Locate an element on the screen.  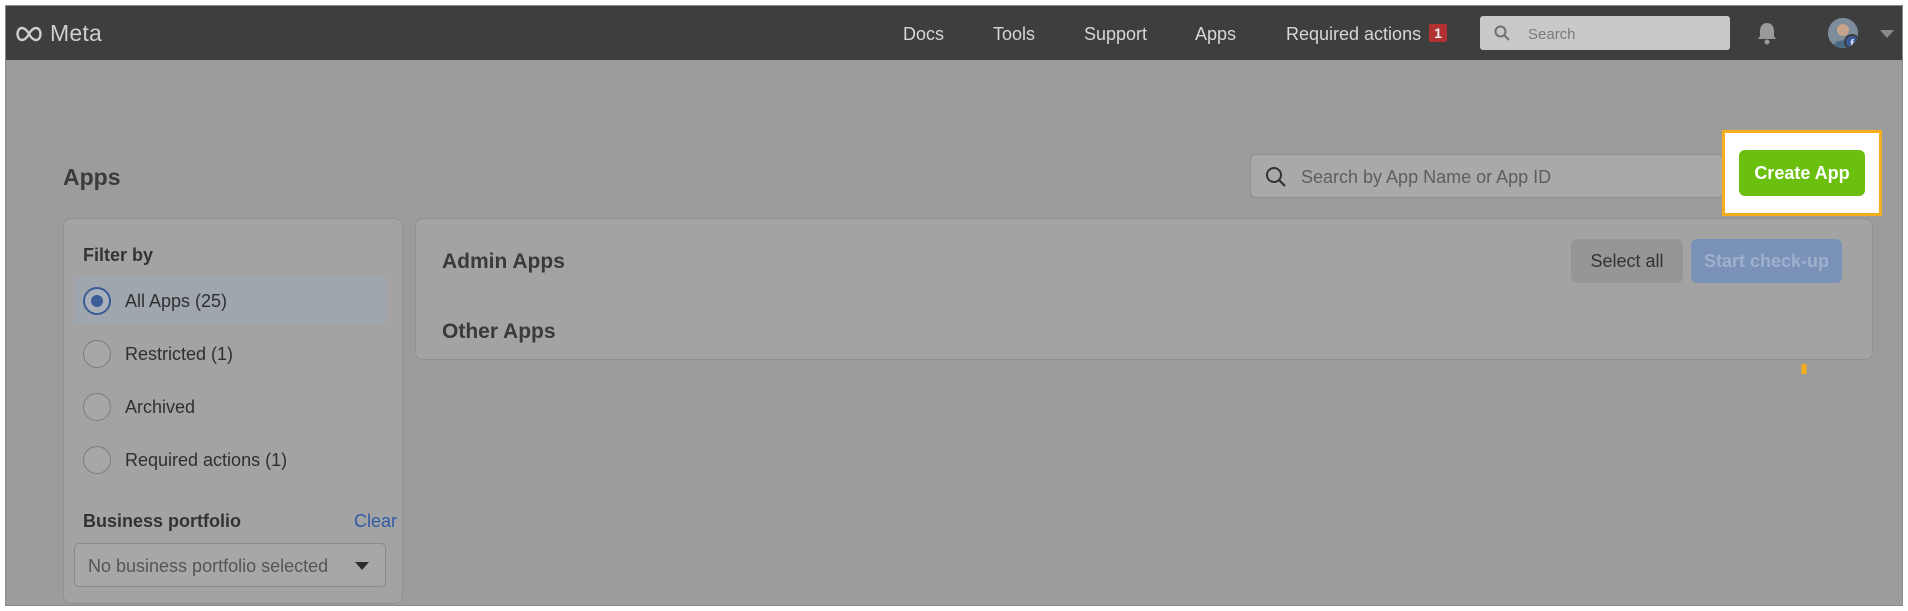
admin-apps-title: Admin Apps is located at coordinates (503, 261).